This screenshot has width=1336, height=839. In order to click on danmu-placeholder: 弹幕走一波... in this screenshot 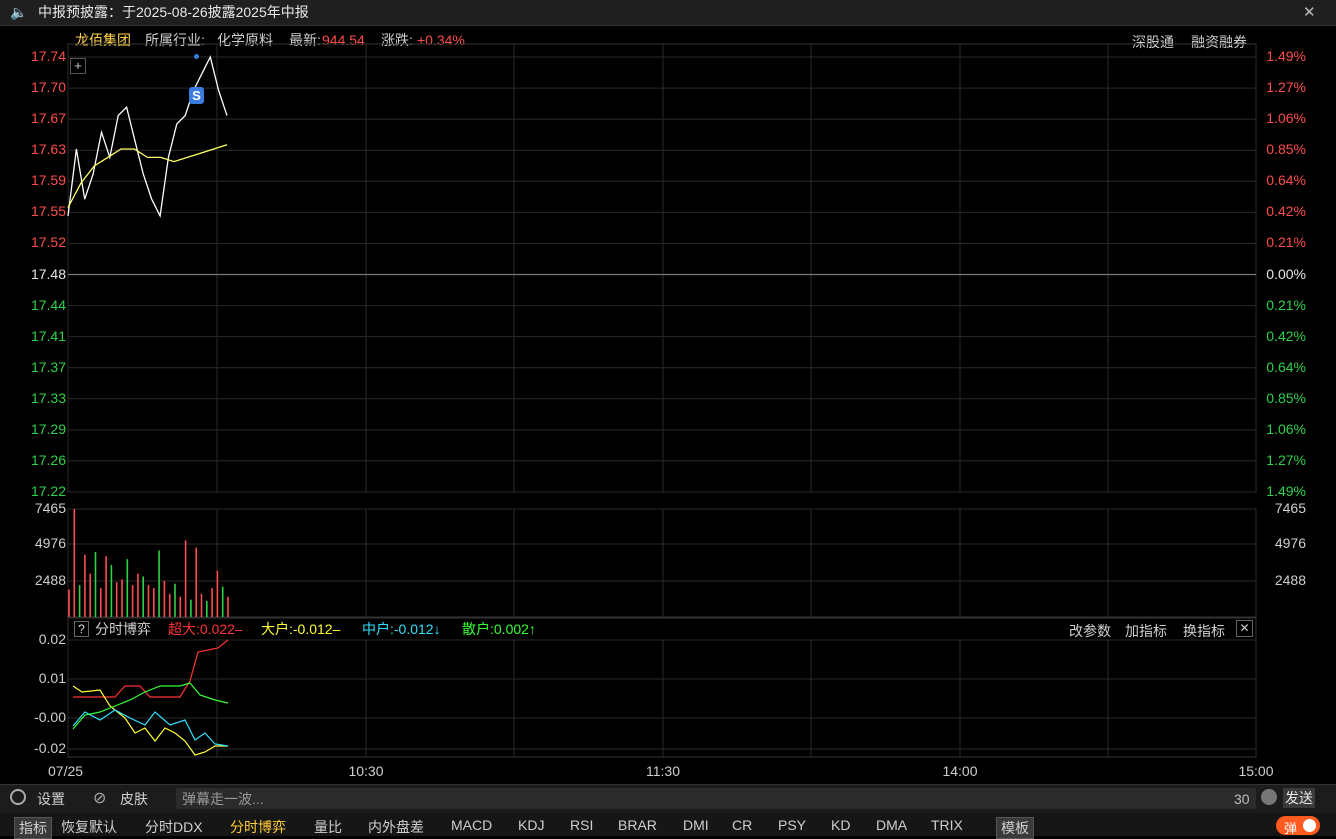, I will do `click(223, 799)`.